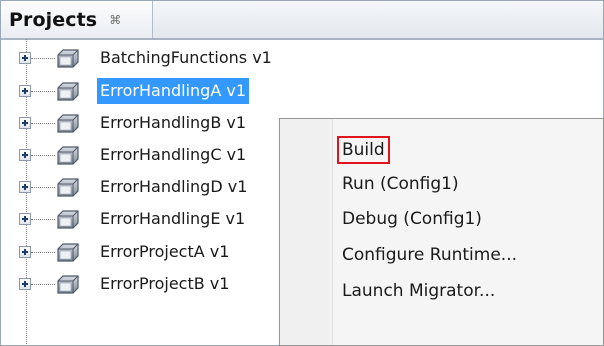  Describe the element at coordinates (363, 150) in the screenshot. I see `menu-item-build: Build` at that location.